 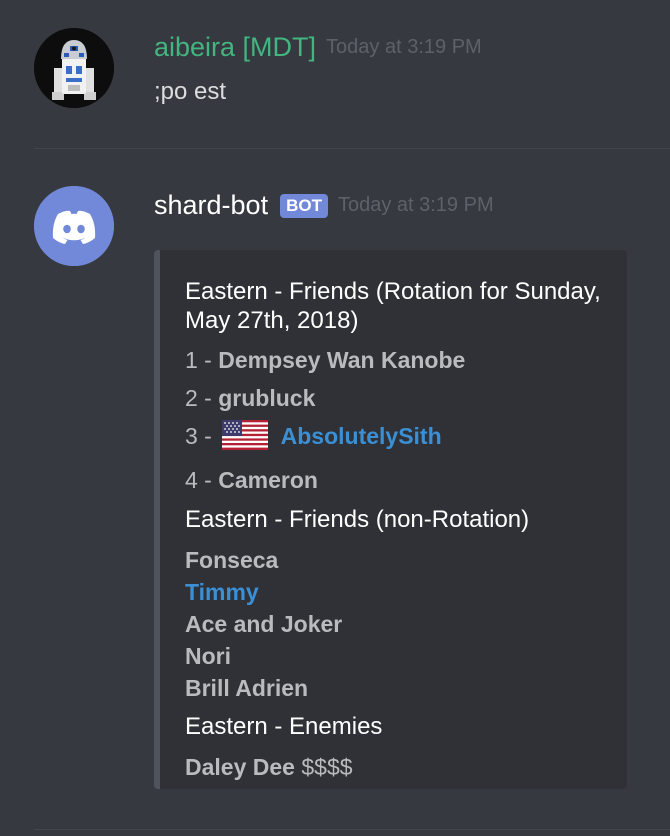 I want to click on enemies-list: Daley Dee $$$$, so click(x=400, y=767).